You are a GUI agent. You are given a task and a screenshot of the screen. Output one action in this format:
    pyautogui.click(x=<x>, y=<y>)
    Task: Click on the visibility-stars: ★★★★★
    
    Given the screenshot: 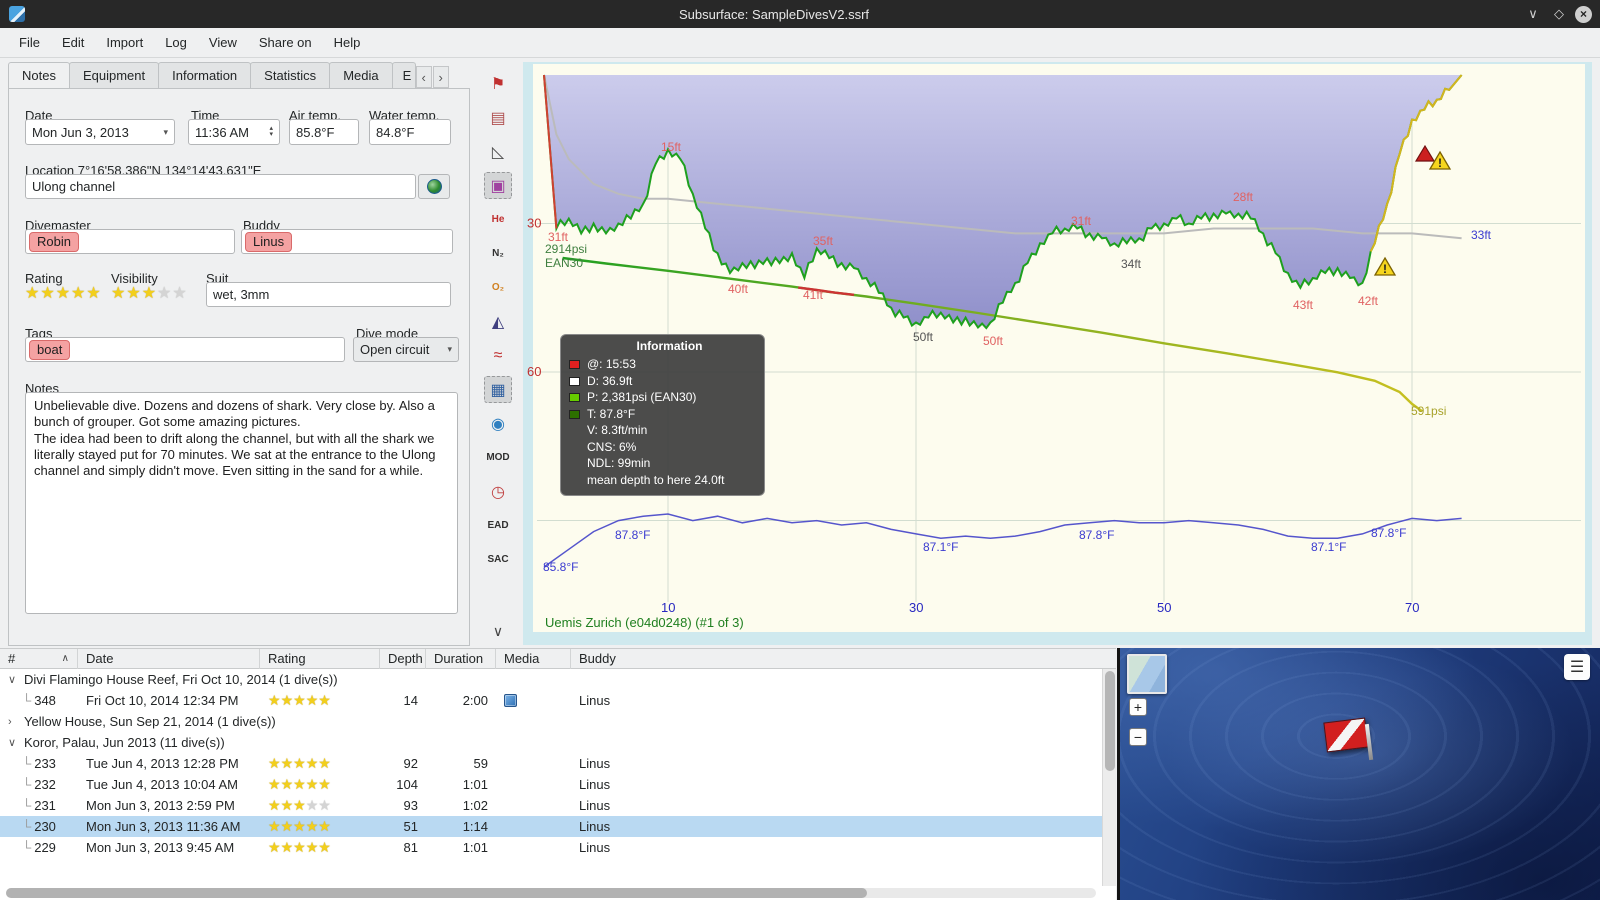 What is the action you would take?
    pyautogui.click(x=149, y=293)
    